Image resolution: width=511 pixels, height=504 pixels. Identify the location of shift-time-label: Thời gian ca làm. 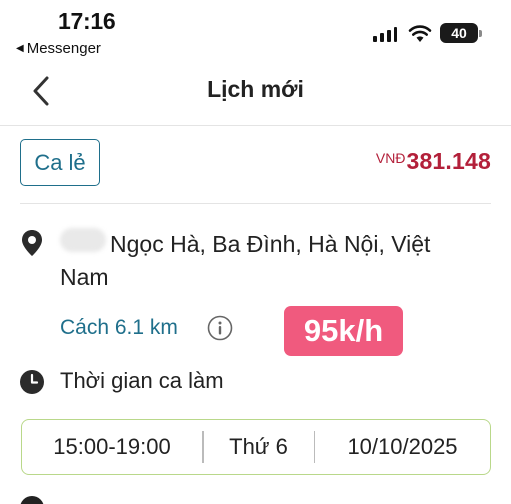
(142, 380).